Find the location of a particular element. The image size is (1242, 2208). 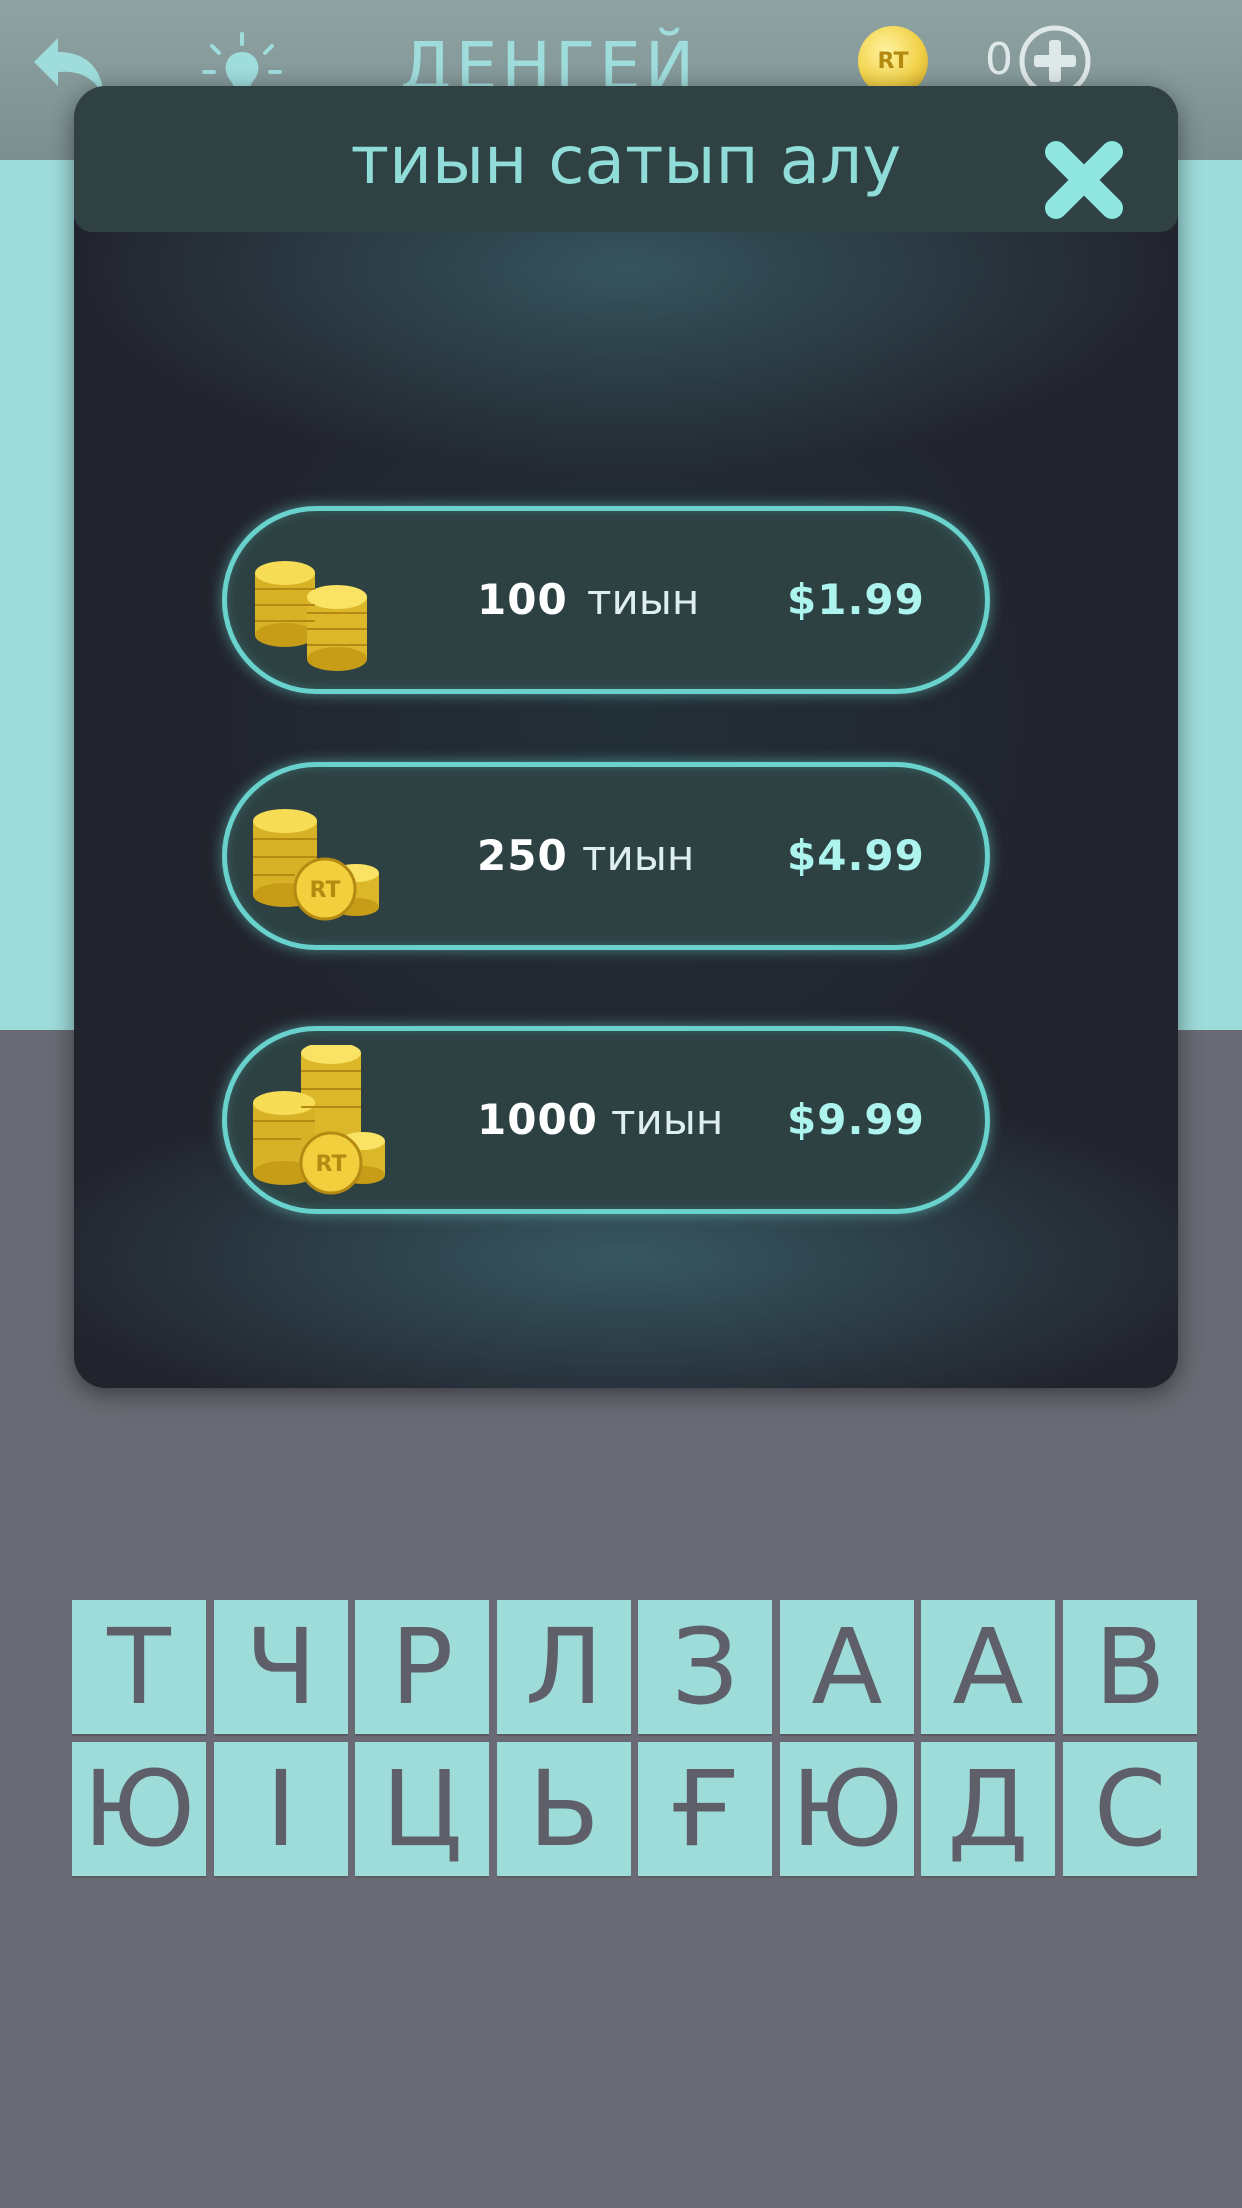

letter-key: В is located at coordinates (1130, 1667).